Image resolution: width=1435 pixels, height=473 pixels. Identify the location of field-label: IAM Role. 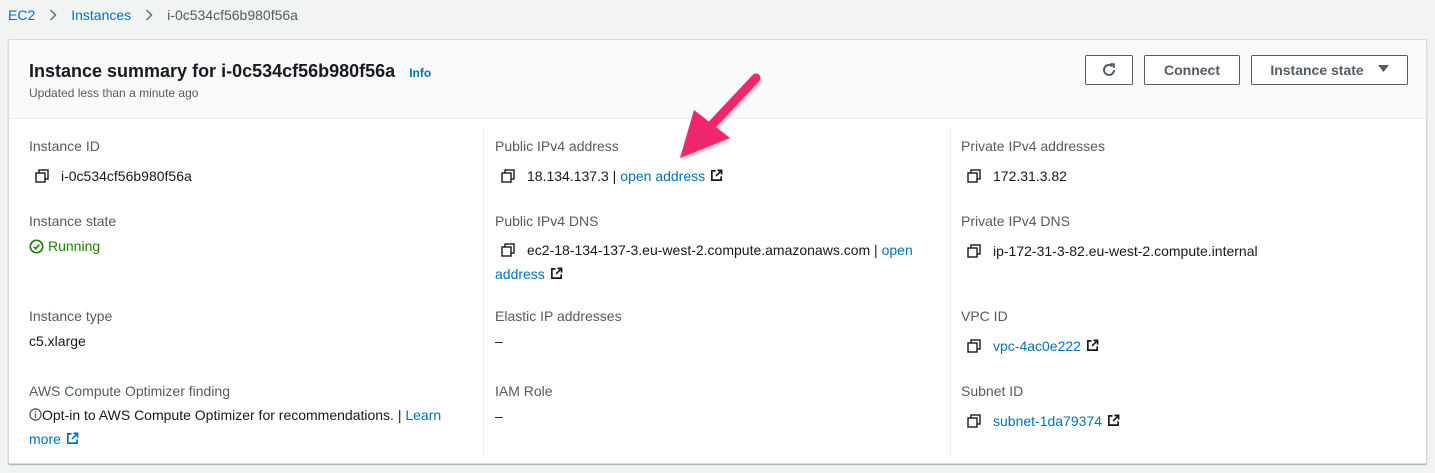
(524, 391).